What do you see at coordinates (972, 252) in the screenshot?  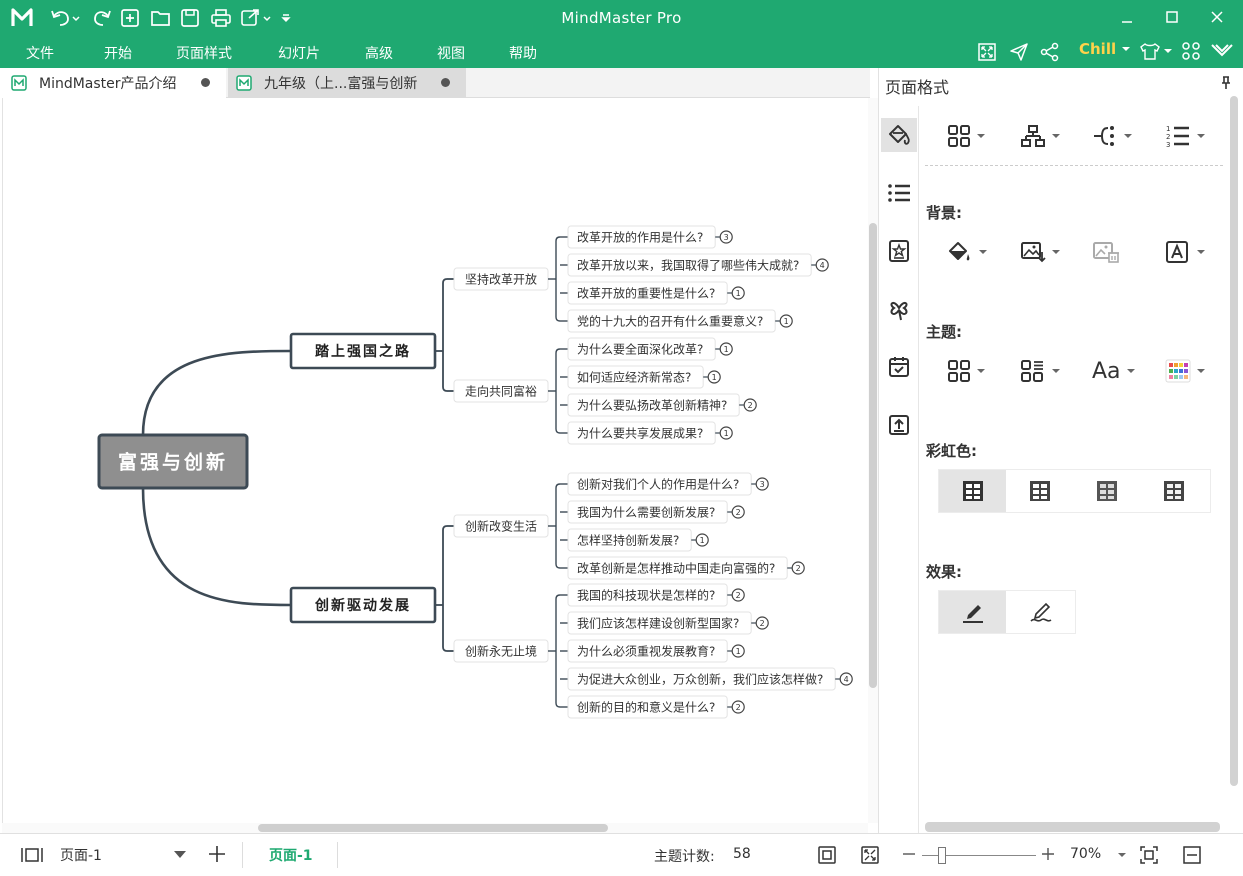 I see `background-fill-button` at bounding box center [972, 252].